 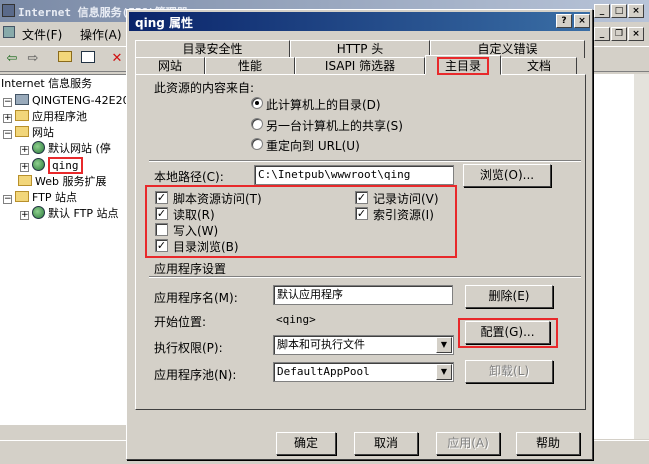 What do you see at coordinates (101, 34) in the screenshot?
I see `menu-action: 操作(A)` at bounding box center [101, 34].